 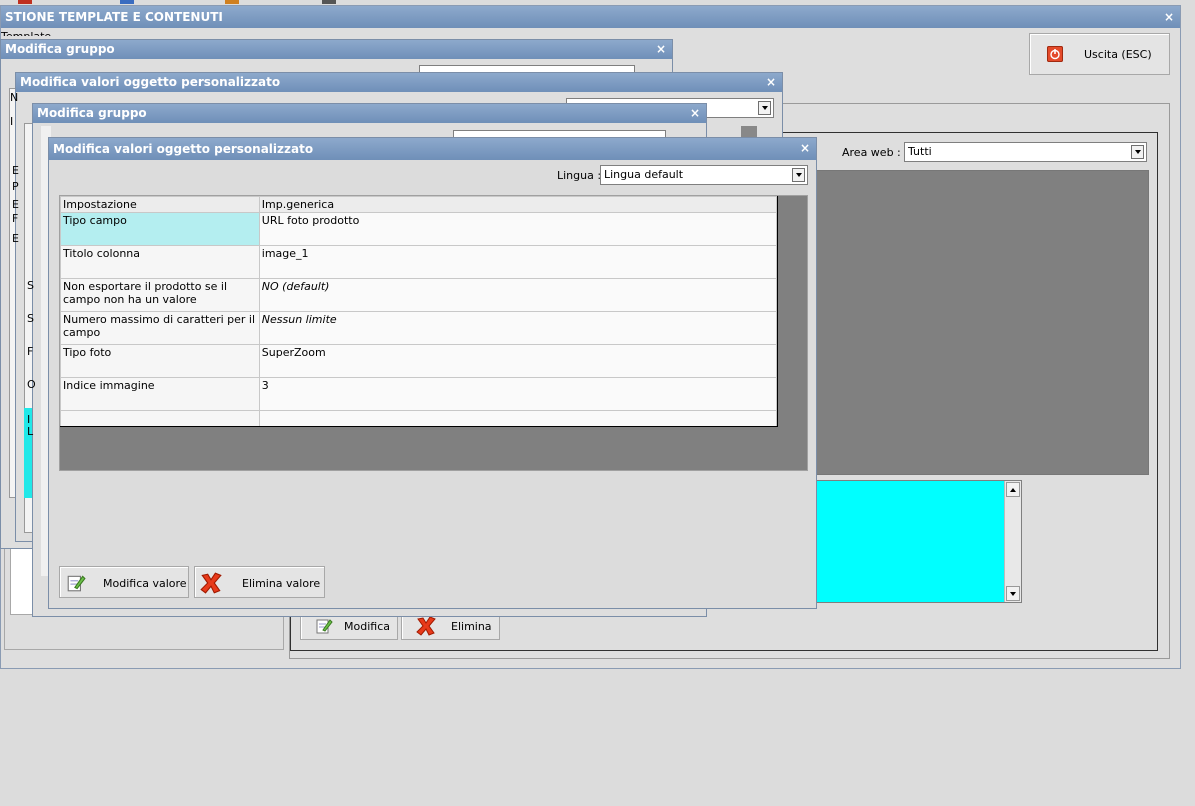 What do you see at coordinates (25, 2) in the screenshot?
I see `toolbar-icon-strip` at bounding box center [25, 2].